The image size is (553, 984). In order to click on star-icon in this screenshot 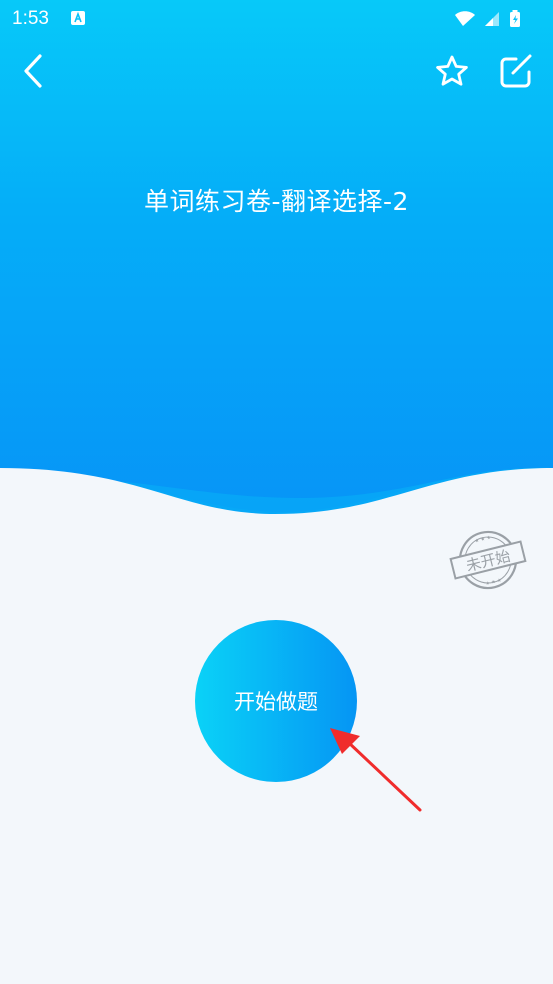, I will do `click(452, 70)`.